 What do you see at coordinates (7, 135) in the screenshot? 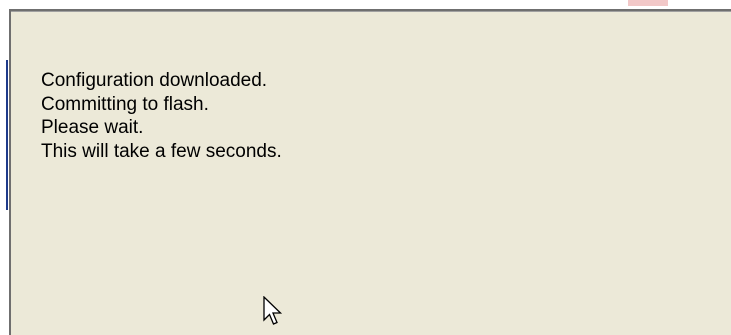
I see `background-window-edge` at bounding box center [7, 135].